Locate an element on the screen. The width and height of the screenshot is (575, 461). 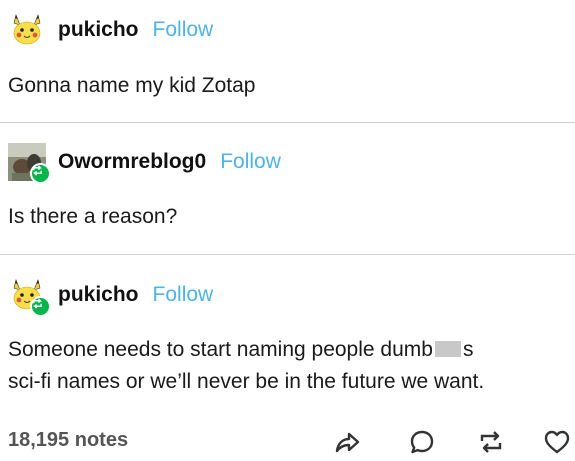
reblog-icon is located at coordinates (491, 442).